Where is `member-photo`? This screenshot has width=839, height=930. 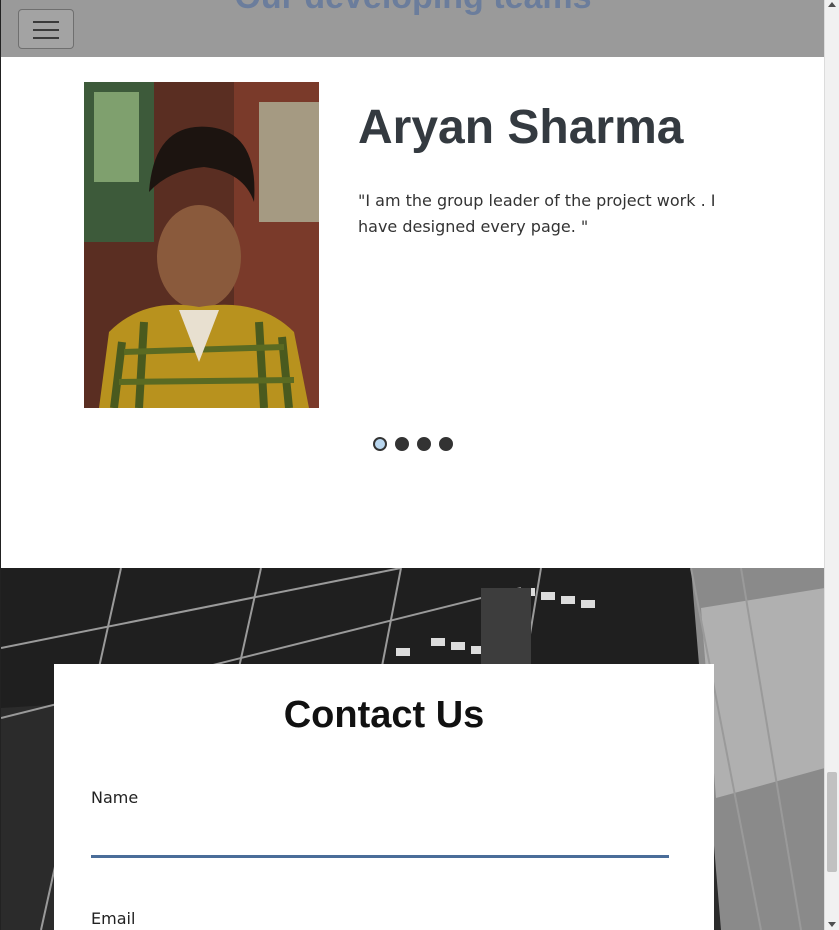 member-photo is located at coordinates (201, 245).